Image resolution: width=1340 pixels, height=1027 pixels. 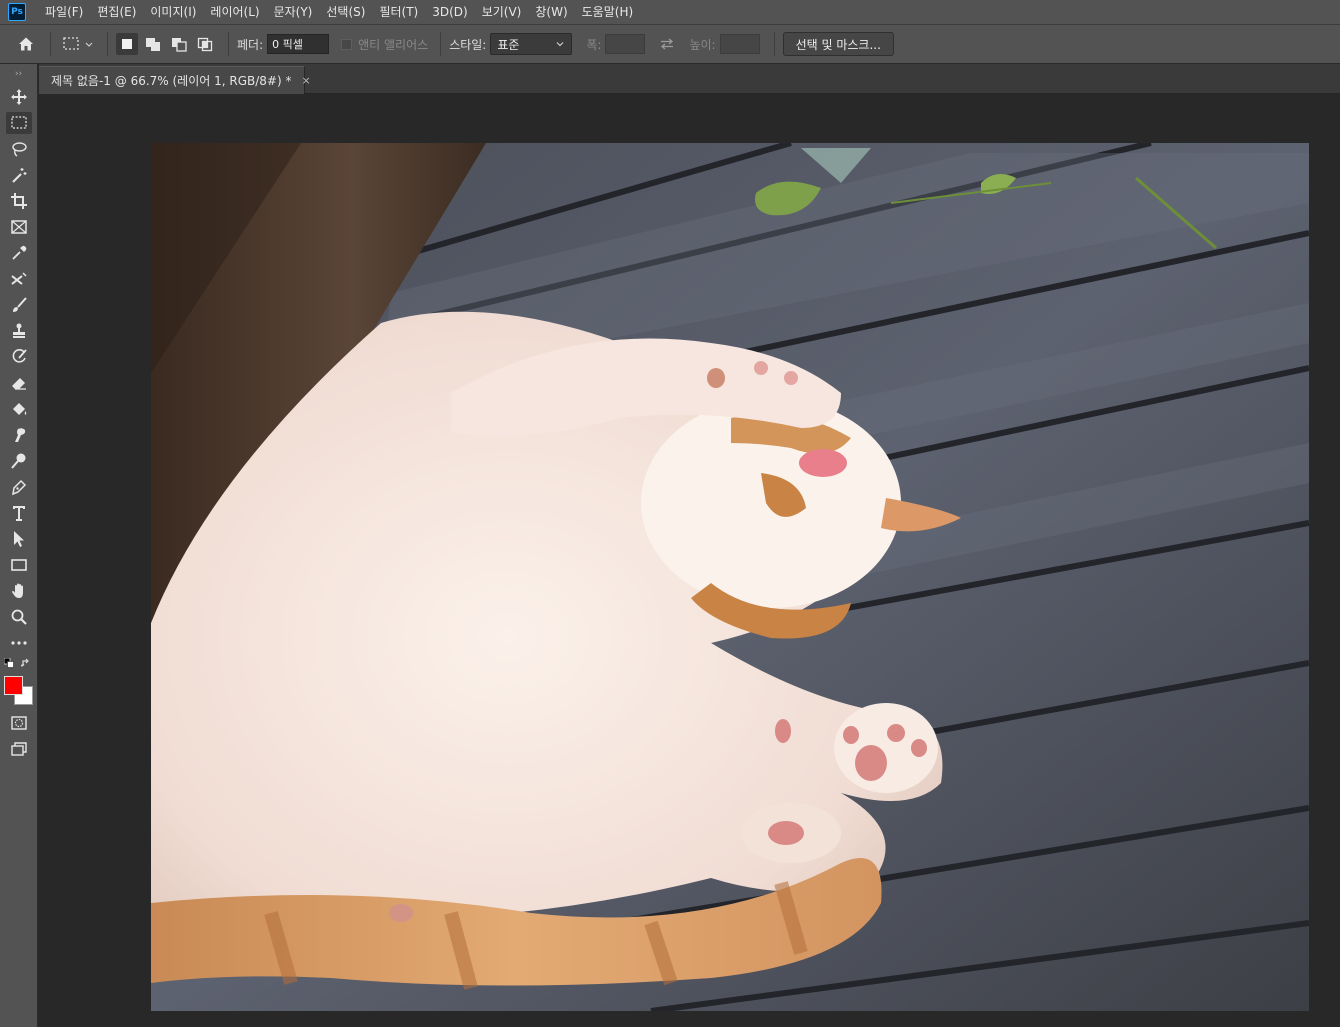 What do you see at coordinates (26, 44) in the screenshot?
I see `home-icon` at bounding box center [26, 44].